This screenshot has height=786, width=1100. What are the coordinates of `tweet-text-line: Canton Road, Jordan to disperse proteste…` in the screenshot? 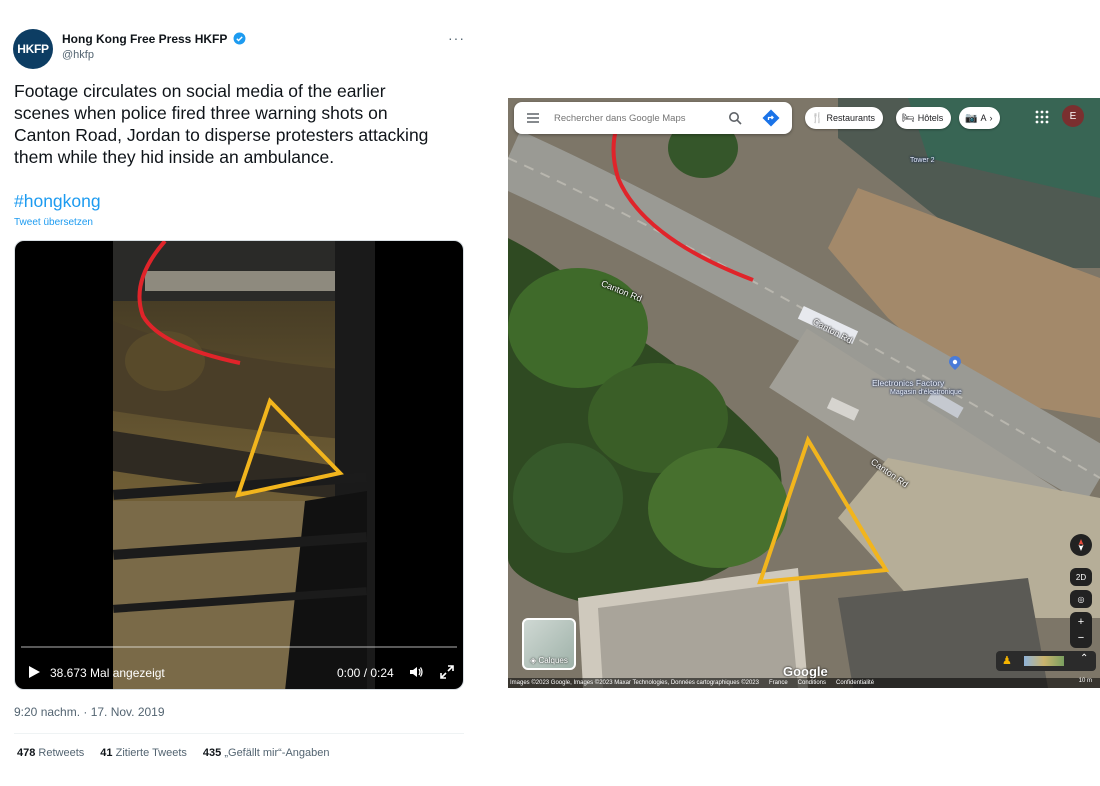 It's located at (221, 135).